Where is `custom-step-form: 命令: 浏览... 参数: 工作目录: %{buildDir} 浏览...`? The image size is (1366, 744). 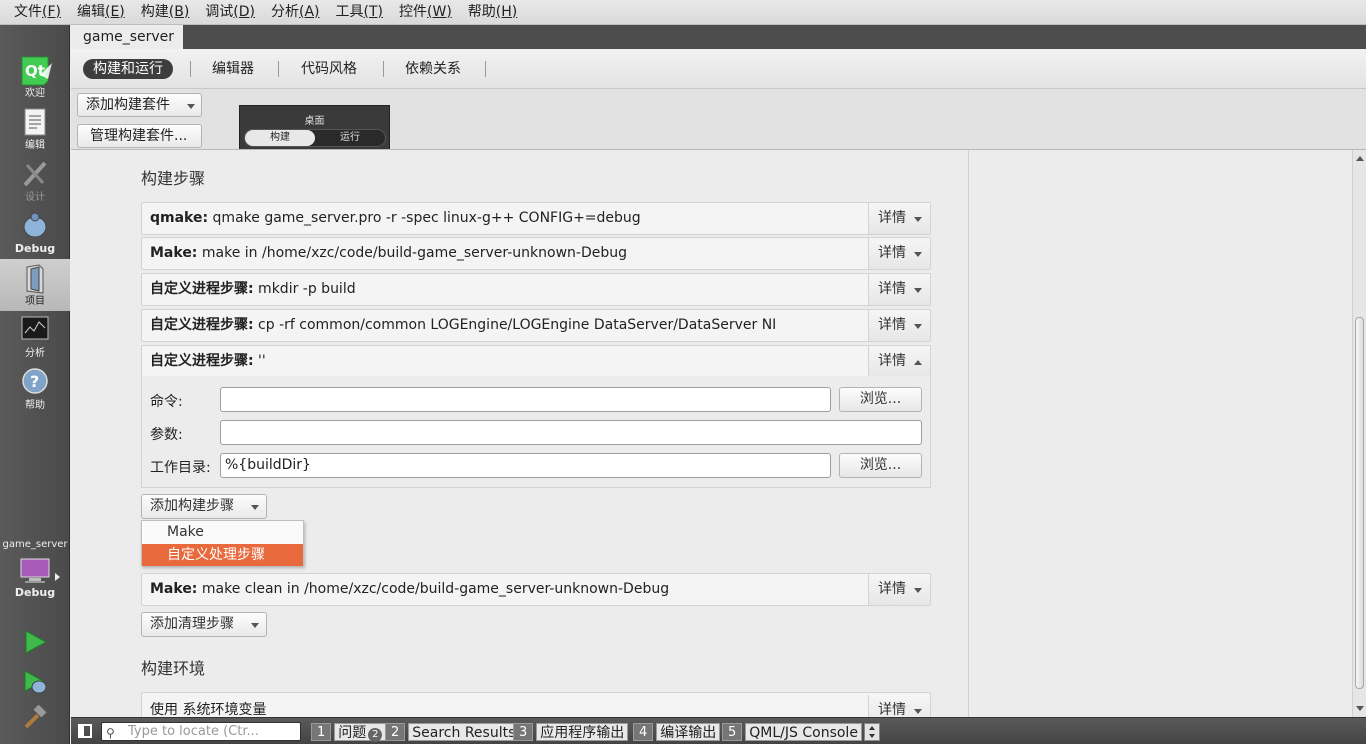 custom-step-form: 命令: 浏览... 参数: 工作目录: %{buildDir} 浏览... is located at coordinates (536, 432).